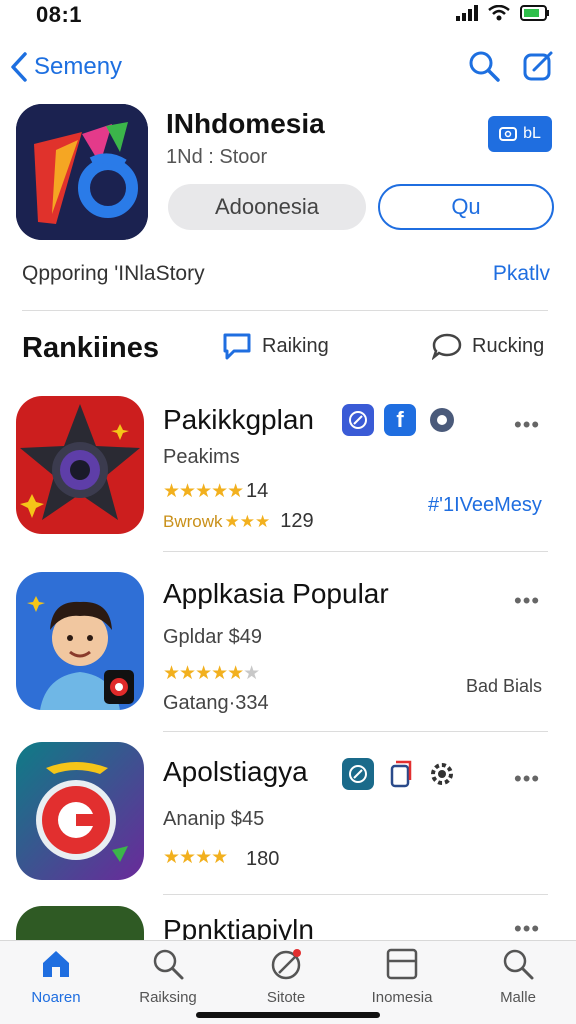 The width and height of the screenshot is (576, 1024). What do you see at coordinates (521, 274) in the screenshot?
I see `info-right-link: Pkatlv` at bounding box center [521, 274].